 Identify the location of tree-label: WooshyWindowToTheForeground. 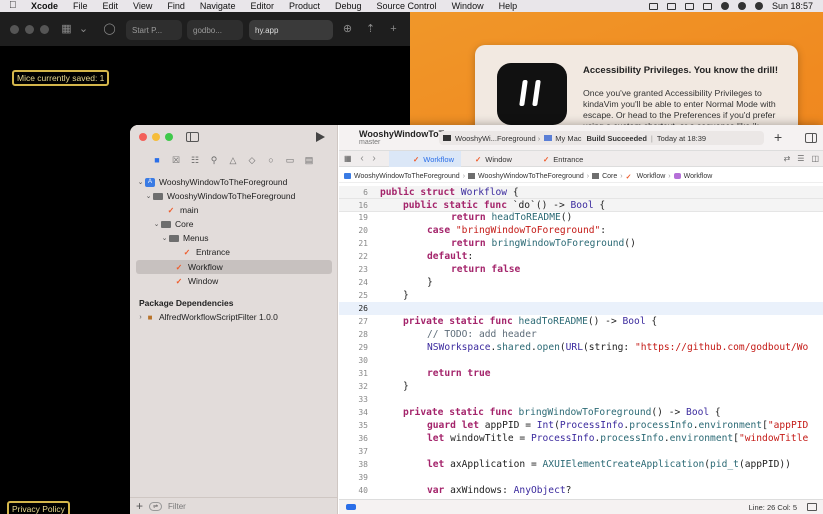
(231, 196).